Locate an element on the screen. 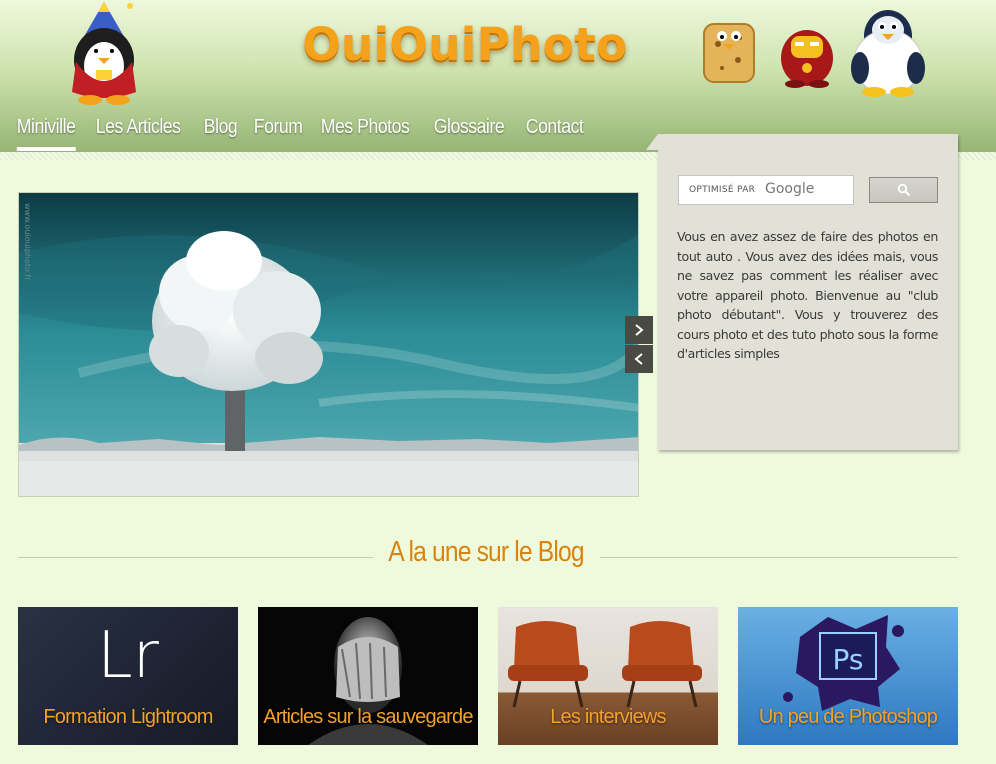 The width and height of the screenshot is (996, 764). blog-section-title: A la une sur le Blog is located at coordinates (486, 552).